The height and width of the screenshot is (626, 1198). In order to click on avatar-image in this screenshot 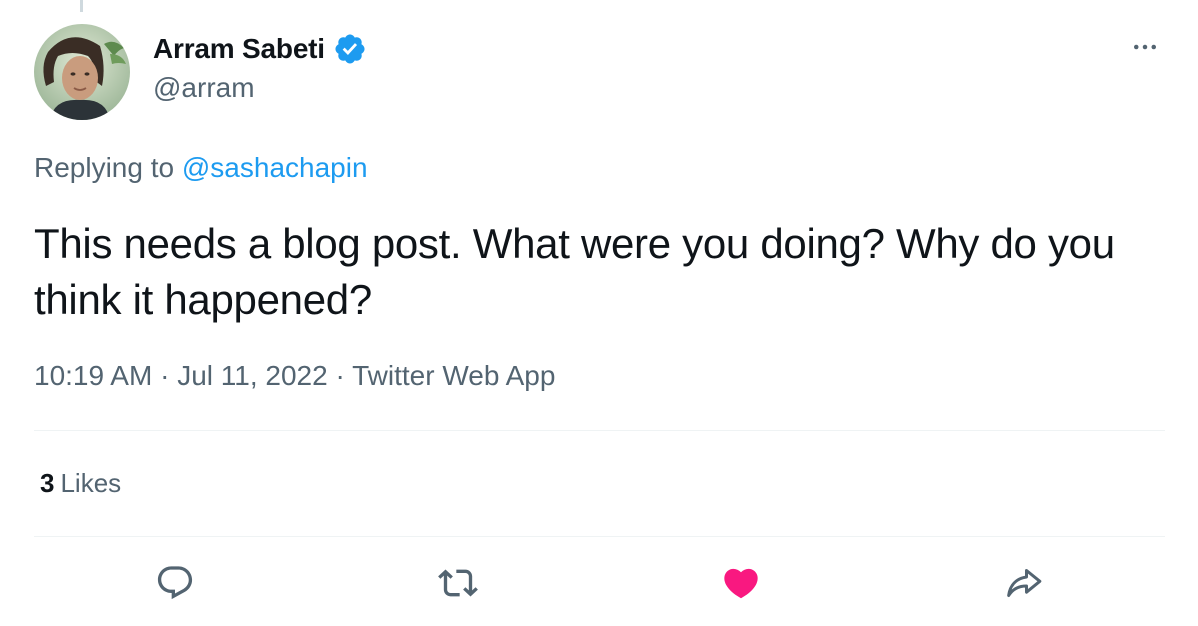, I will do `click(82, 72)`.